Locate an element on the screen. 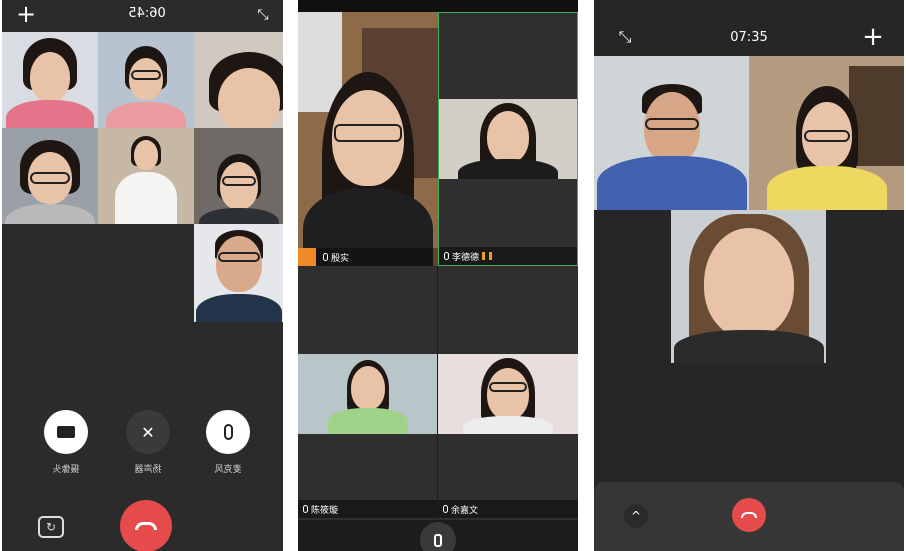 Image resolution: width=906 pixels, height=551 pixels. speaker-off-icon: ✕ is located at coordinates (148, 432).